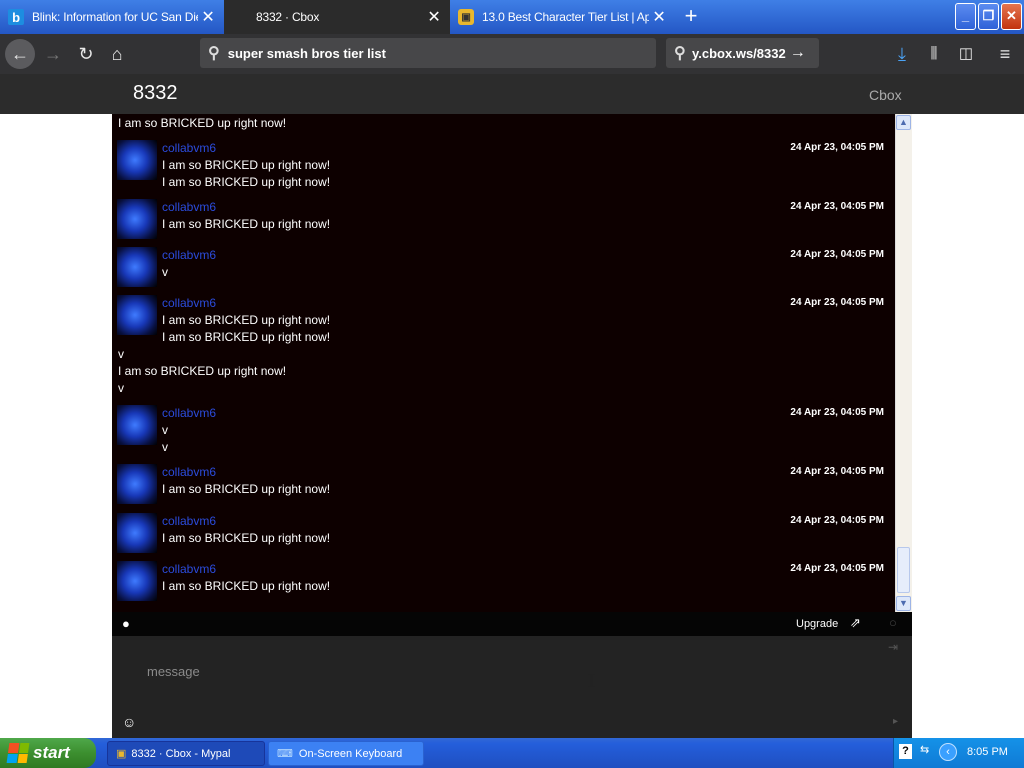 This screenshot has height=768, width=1024. Describe the element at coordinates (893, 622) in the screenshot. I see `status-circle-icon: ○` at that location.